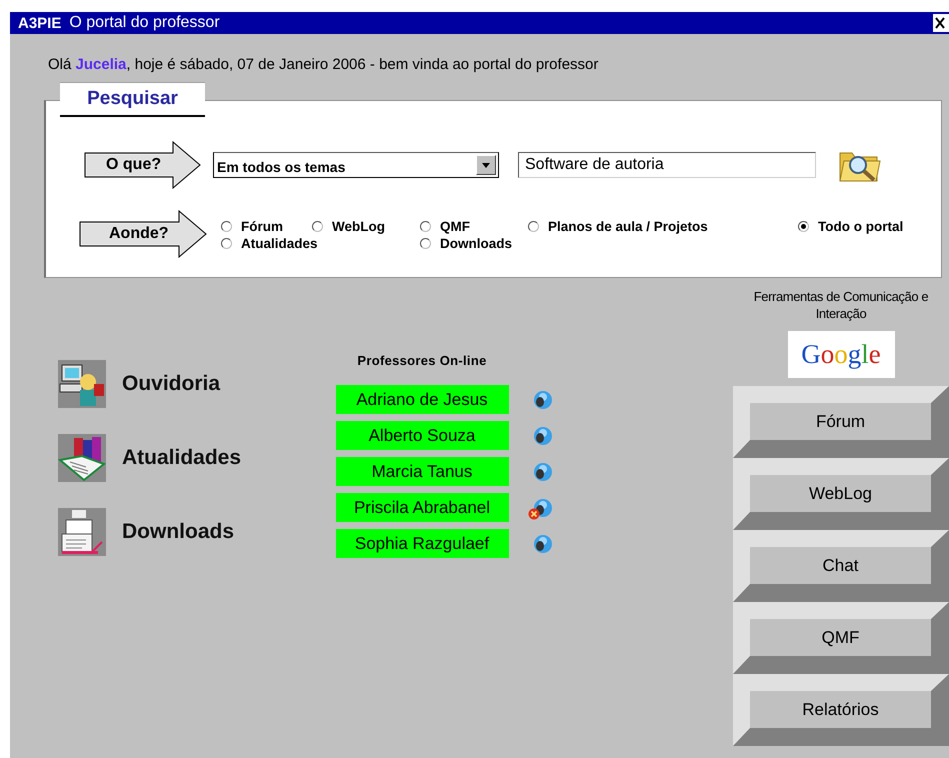 The height and width of the screenshot is (758, 949). Describe the element at coordinates (269, 243) in the screenshot. I see `scope-radio: Atualidades` at that location.